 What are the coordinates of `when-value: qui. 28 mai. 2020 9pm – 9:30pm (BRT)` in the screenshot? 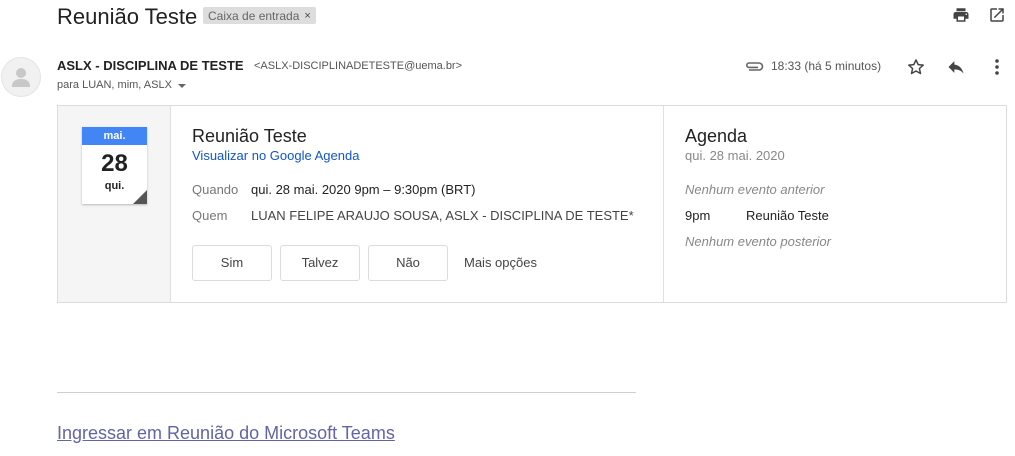 It's located at (363, 189).